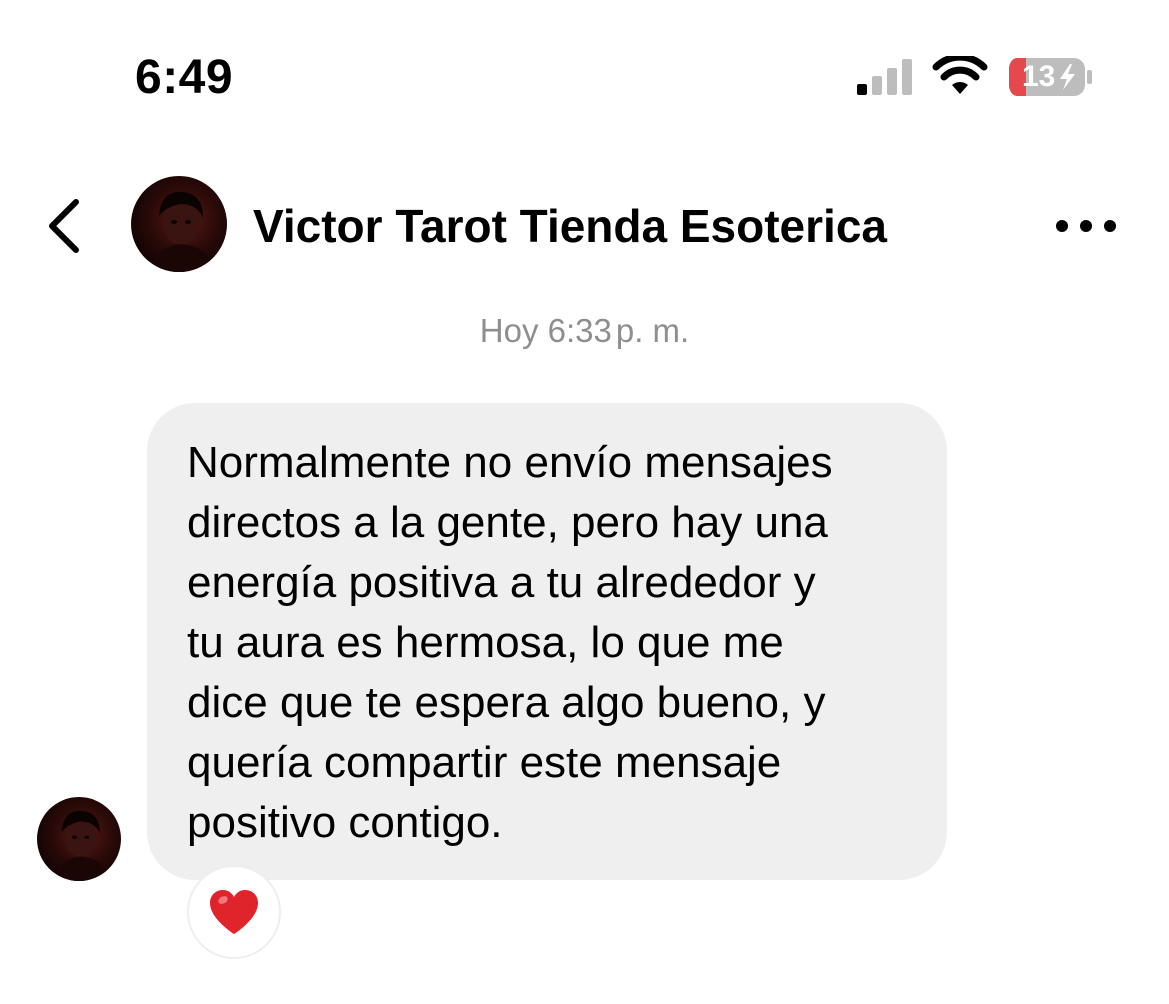 This screenshot has width=1169, height=1004. I want to click on message-reaction, so click(234, 912).